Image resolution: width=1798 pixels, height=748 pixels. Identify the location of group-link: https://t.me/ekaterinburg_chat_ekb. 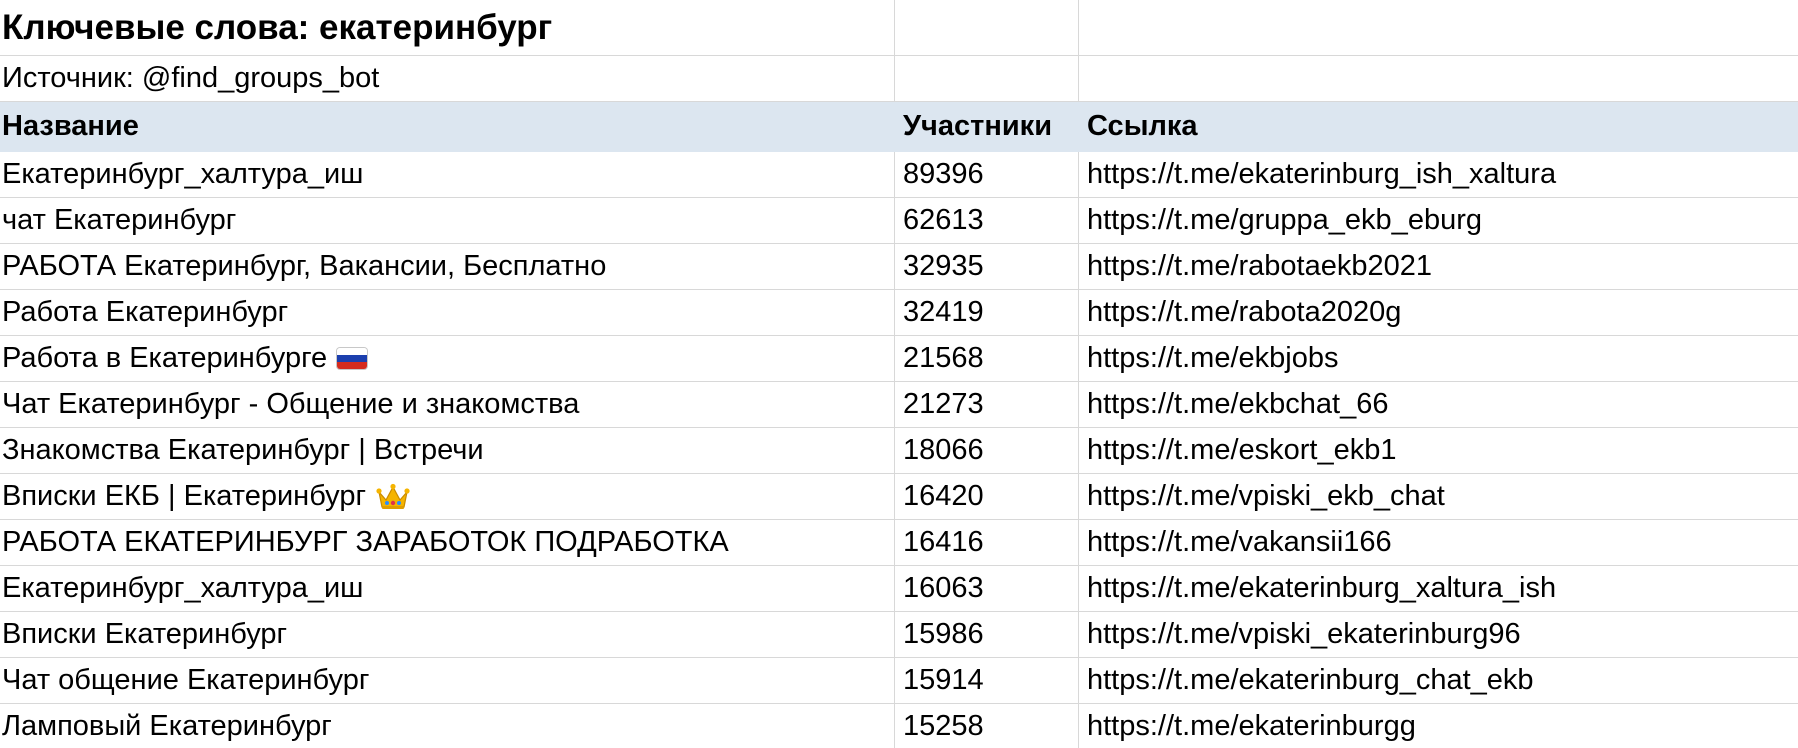
(1438, 680).